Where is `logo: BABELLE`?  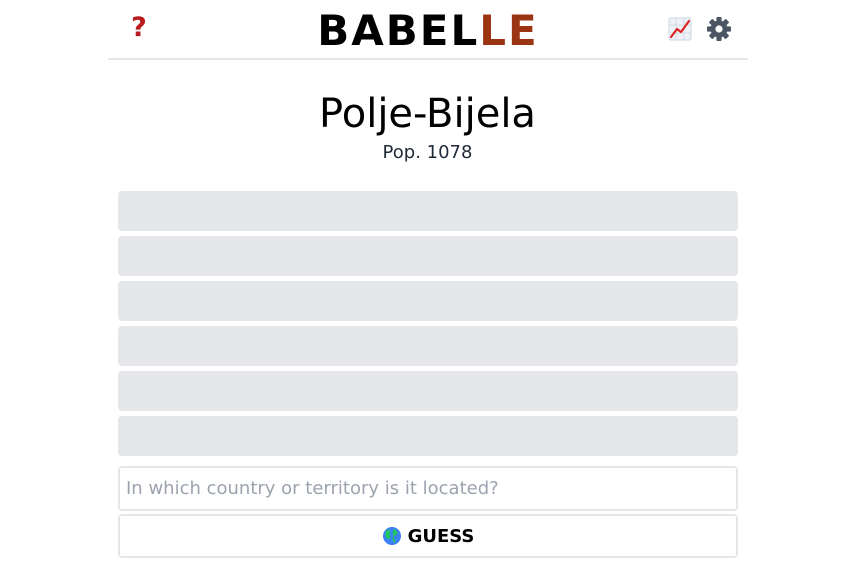 logo: BABELLE is located at coordinates (428, 31).